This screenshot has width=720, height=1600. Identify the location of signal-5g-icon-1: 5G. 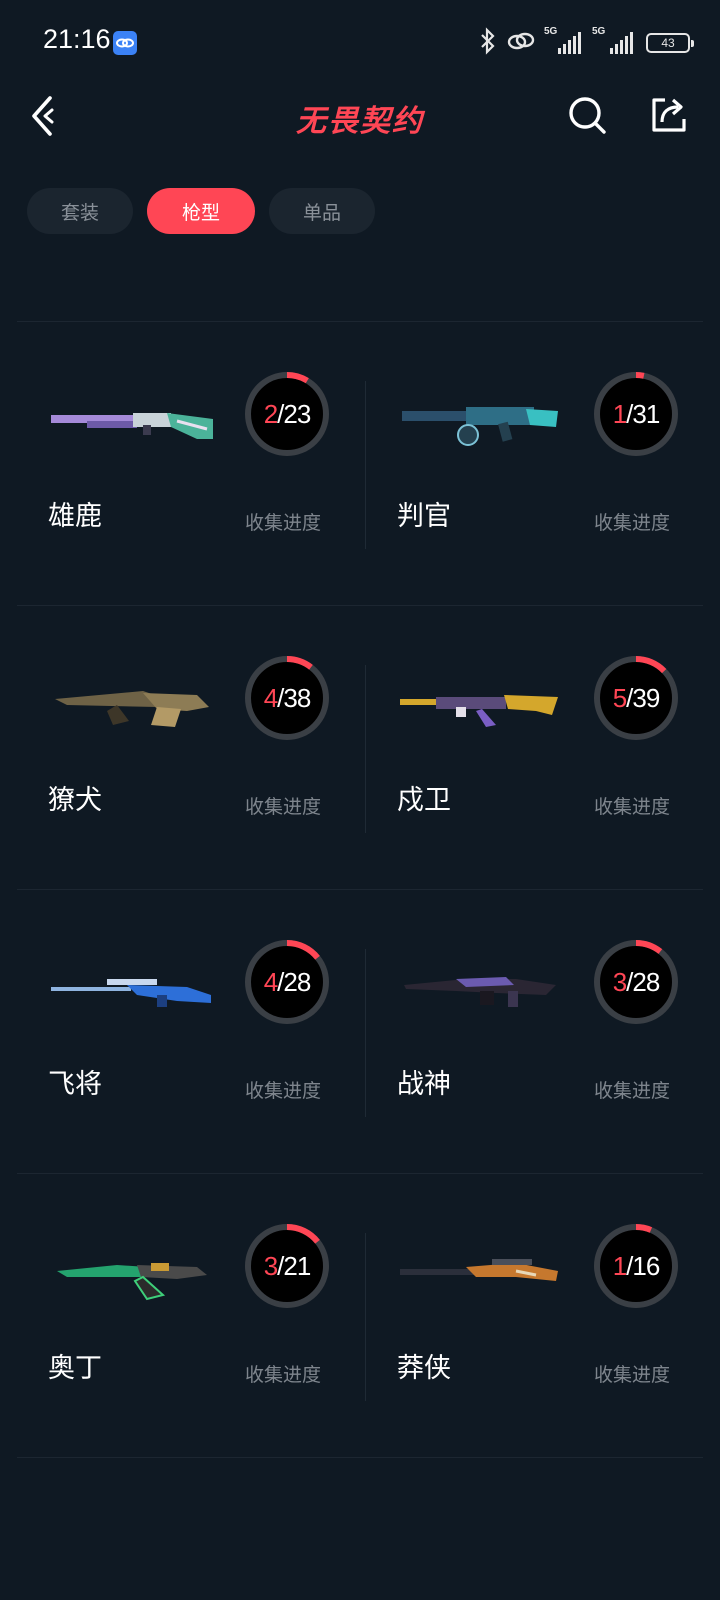
(564, 40).